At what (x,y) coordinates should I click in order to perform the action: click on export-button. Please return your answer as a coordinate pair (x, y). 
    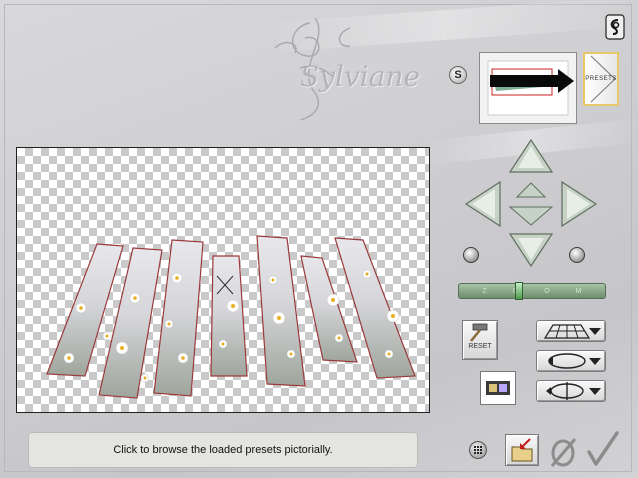
    Looking at the image, I should click on (522, 450).